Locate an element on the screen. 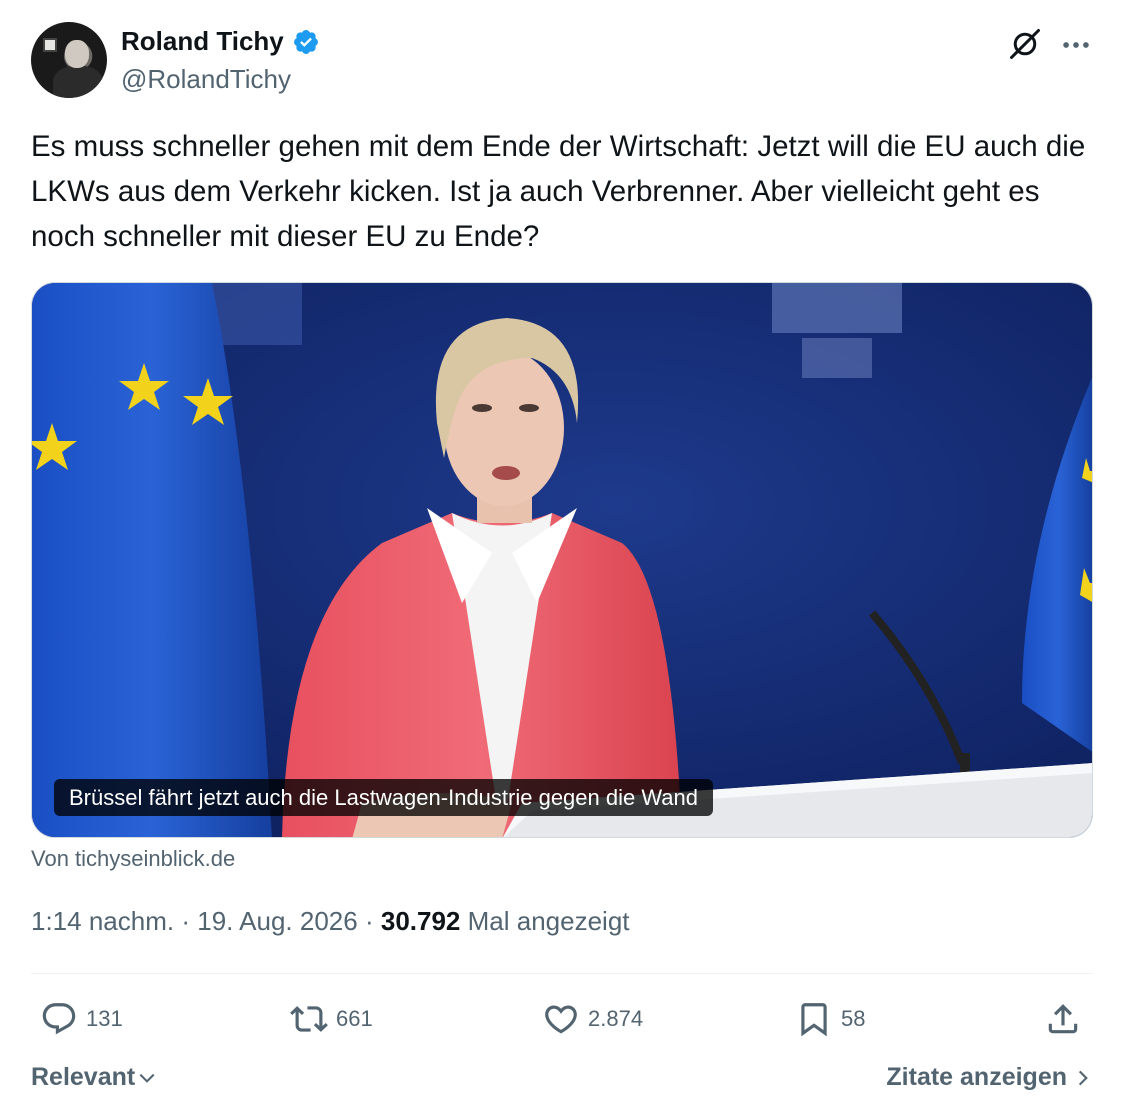 The width and height of the screenshot is (1123, 1117). sort-dropdown: Relevant is located at coordinates (94, 1077).